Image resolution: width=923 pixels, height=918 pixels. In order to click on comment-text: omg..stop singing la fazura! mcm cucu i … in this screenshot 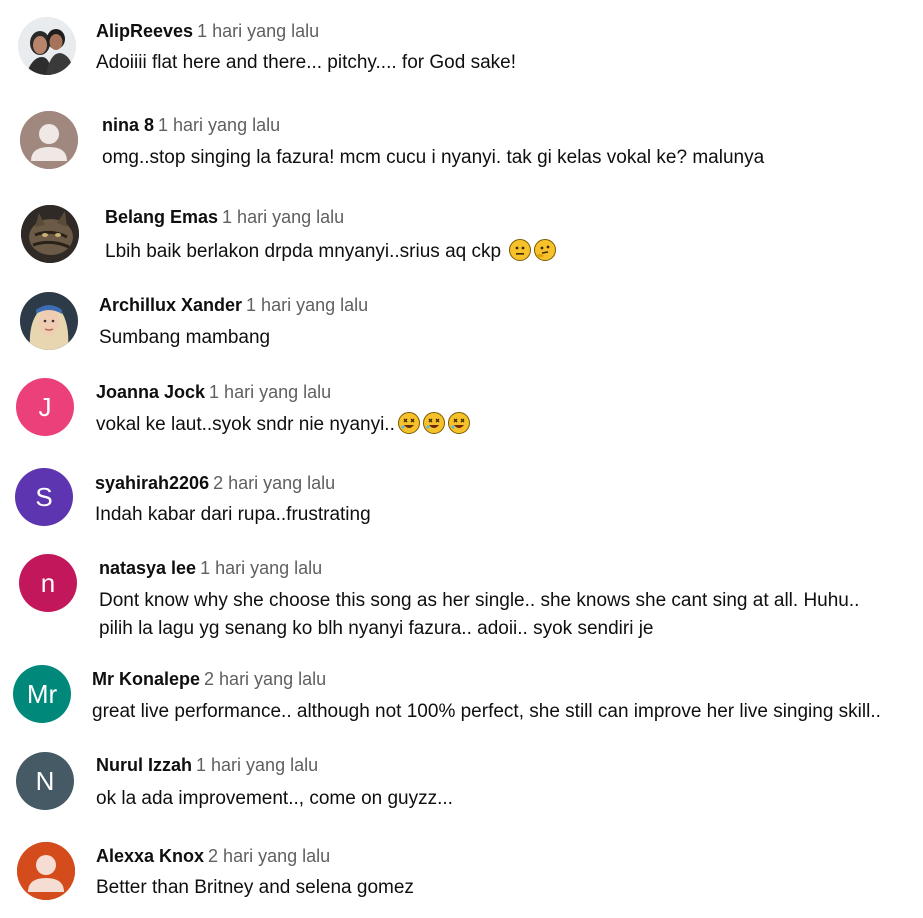, I will do `click(433, 157)`.